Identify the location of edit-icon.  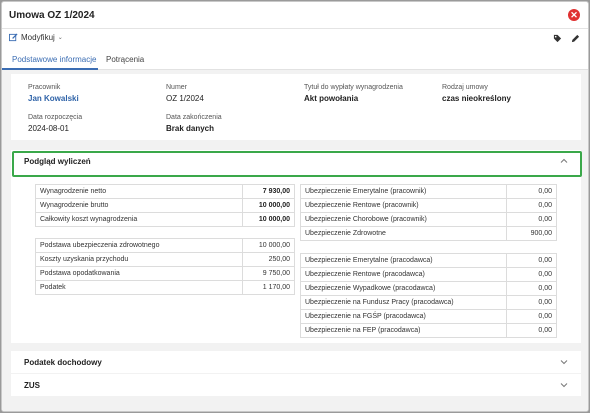
(13, 37).